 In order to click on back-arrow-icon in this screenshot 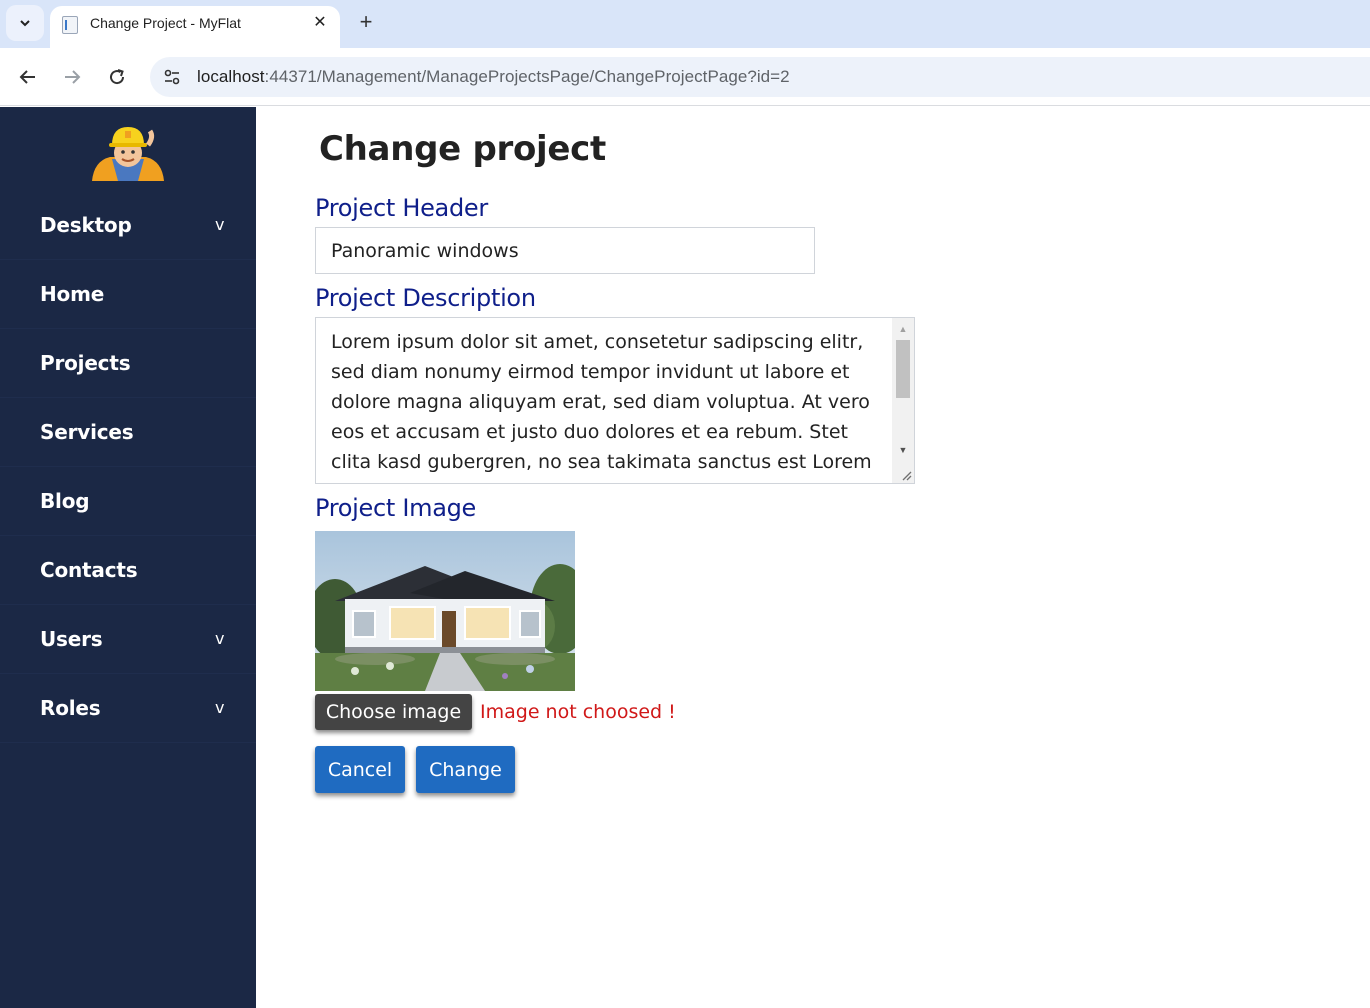, I will do `click(27, 77)`.